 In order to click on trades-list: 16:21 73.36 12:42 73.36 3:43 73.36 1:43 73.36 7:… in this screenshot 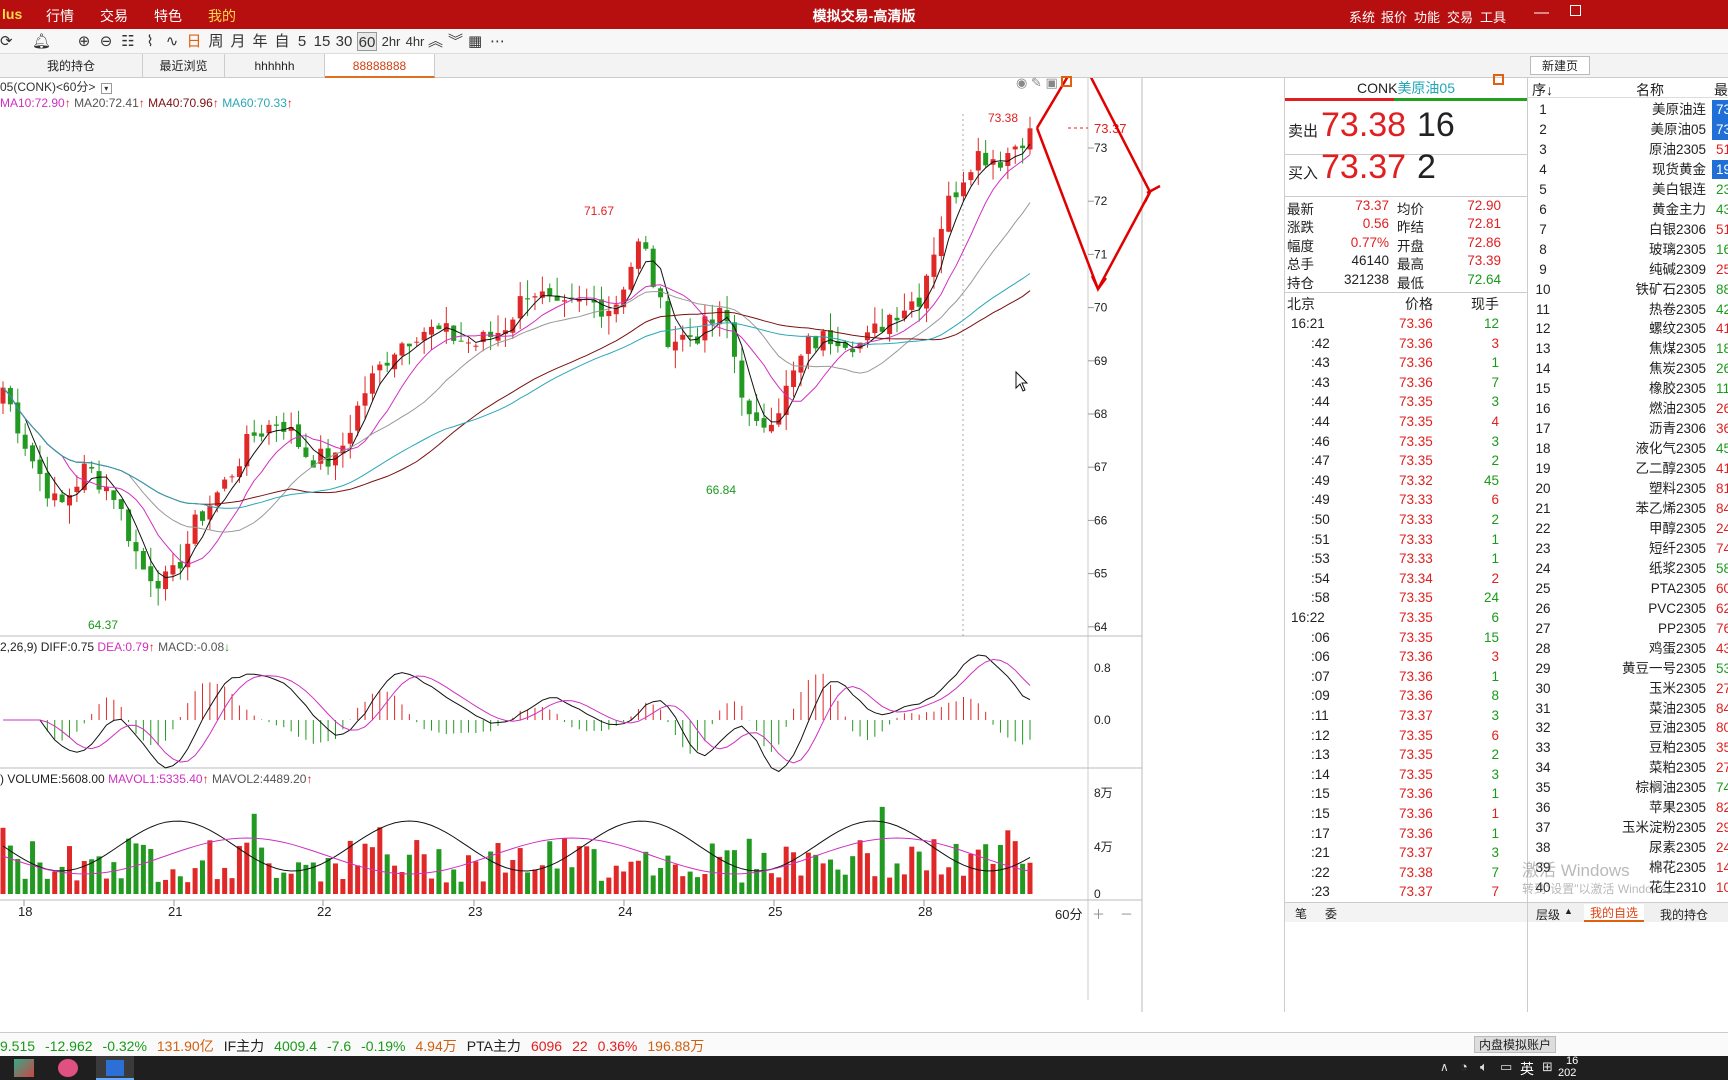, I will do `click(1406, 608)`.